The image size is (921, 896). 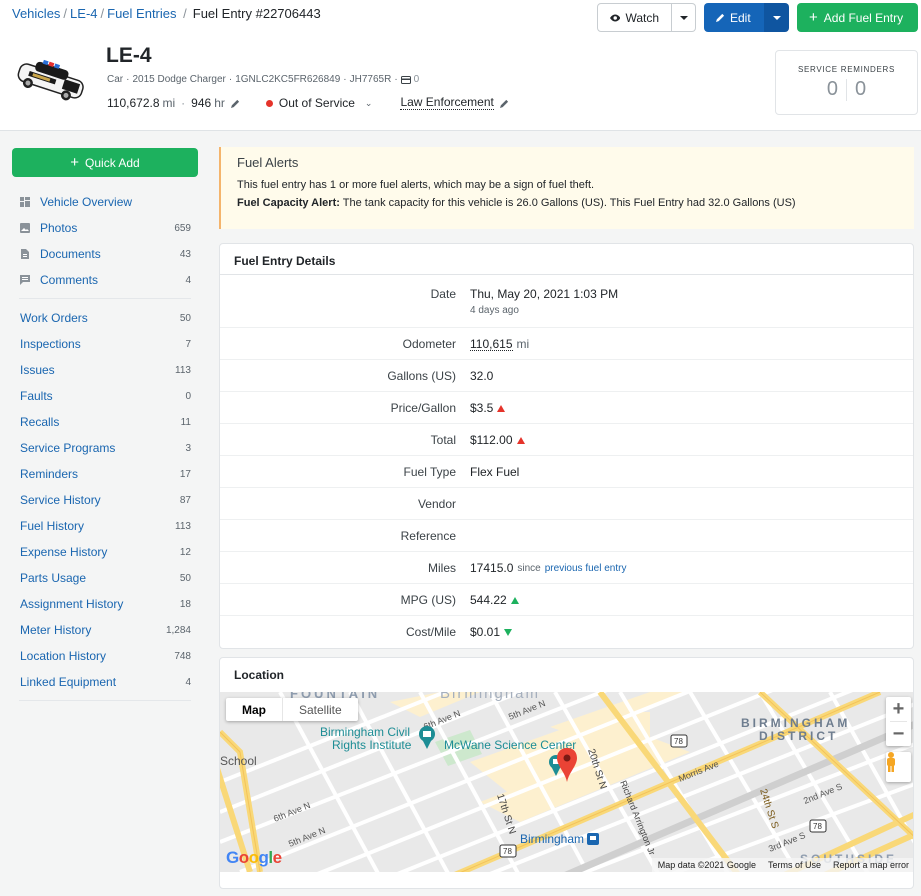 What do you see at coordinates (185, 422) in the screenshot?
I see `sidebar-item-count: 11` at bounding box center [185, 422].